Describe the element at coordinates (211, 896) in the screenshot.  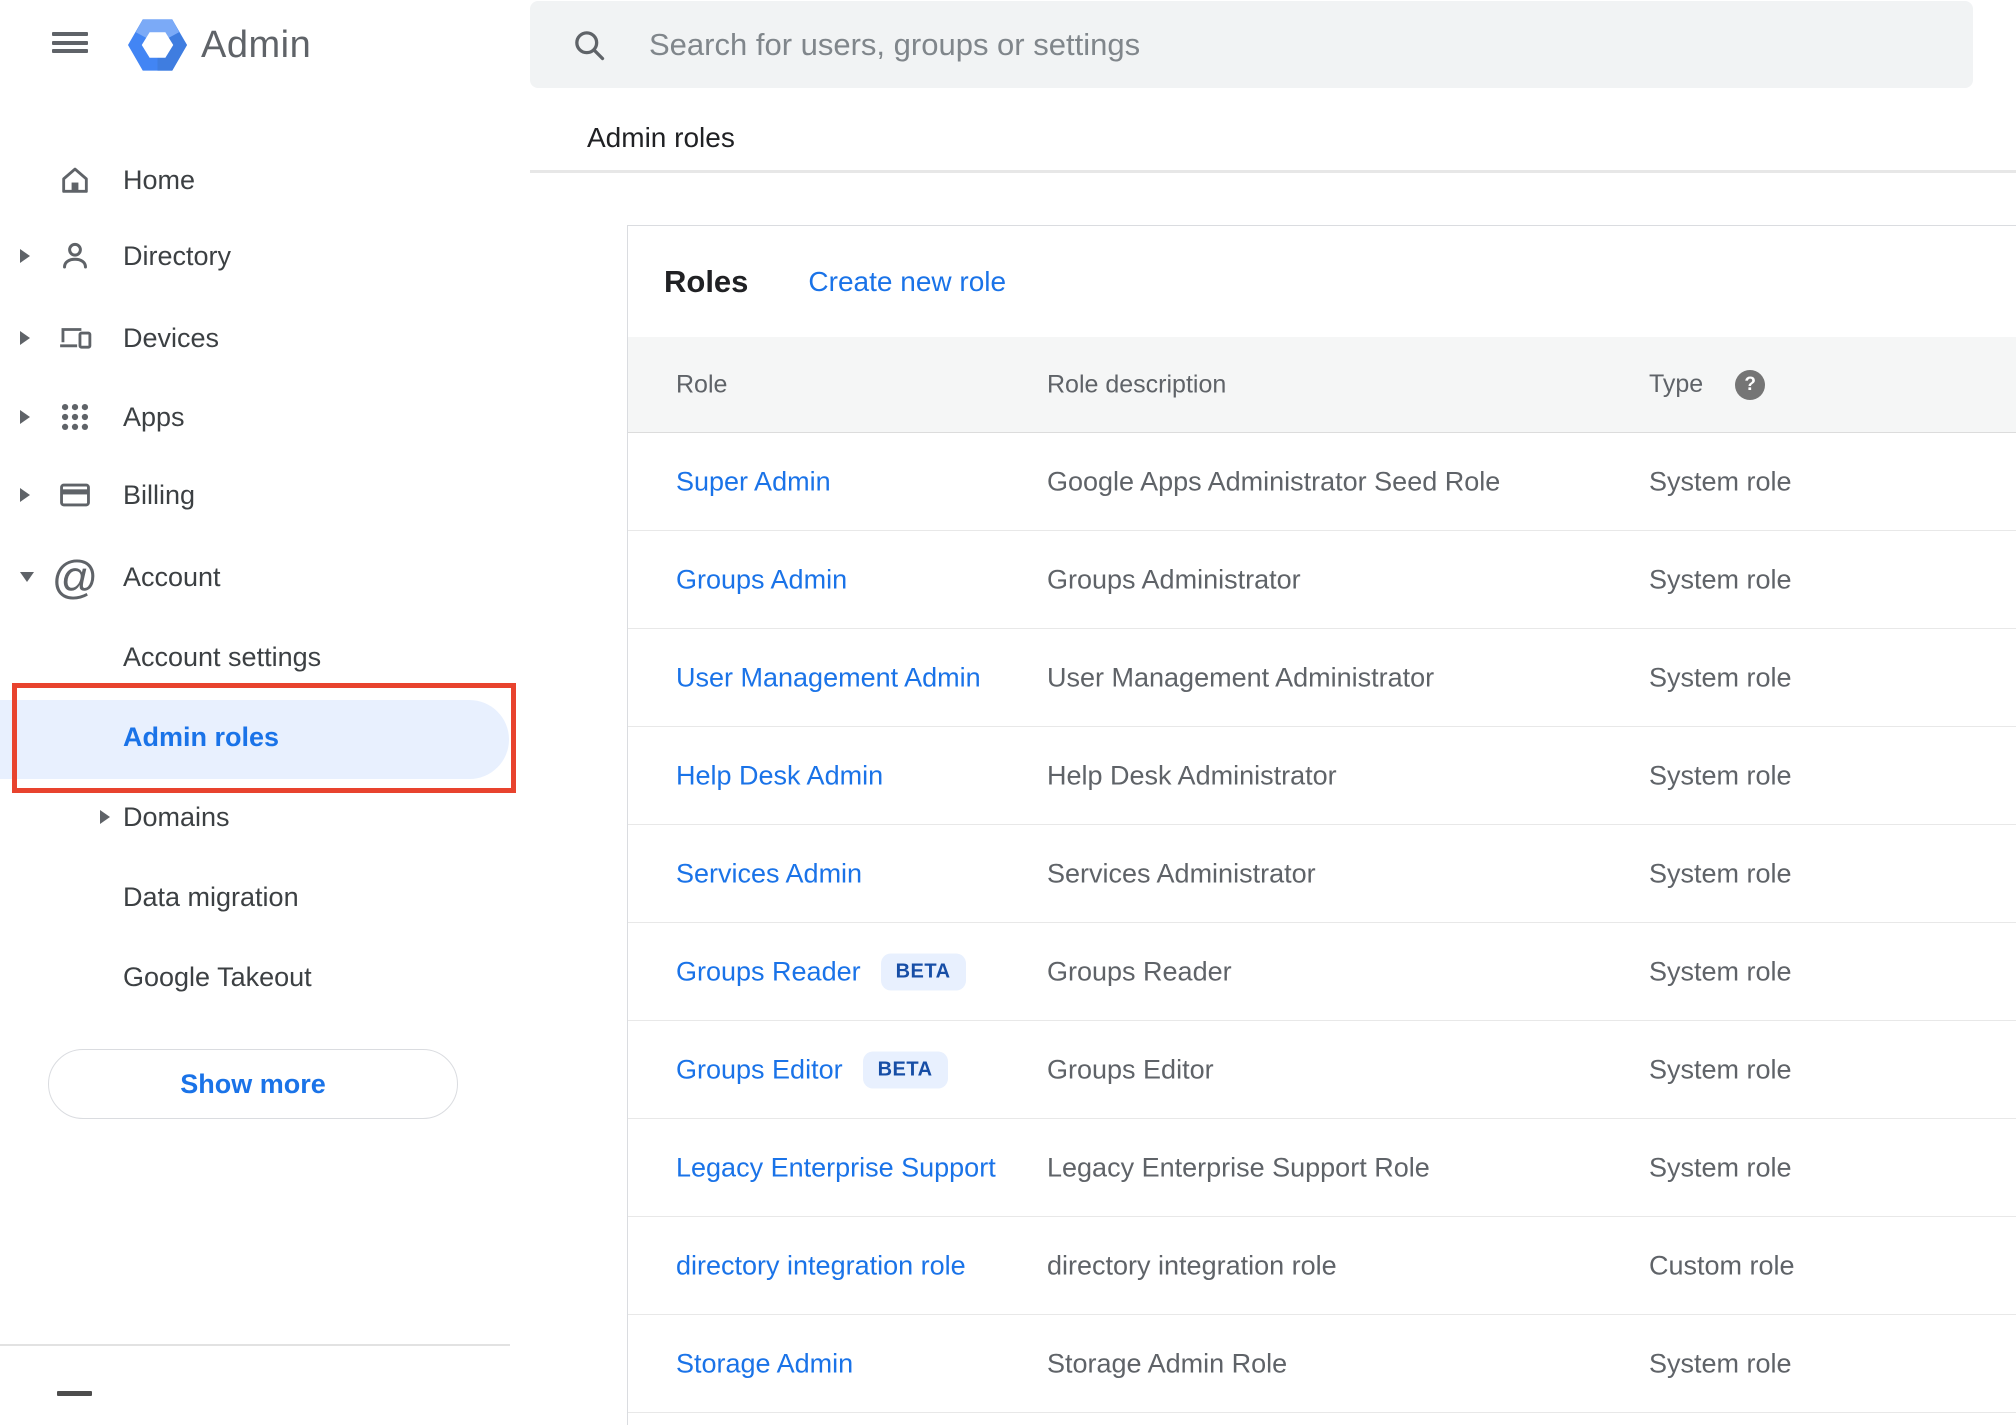
I see `sidebar-item-label: Data migration` at that location.